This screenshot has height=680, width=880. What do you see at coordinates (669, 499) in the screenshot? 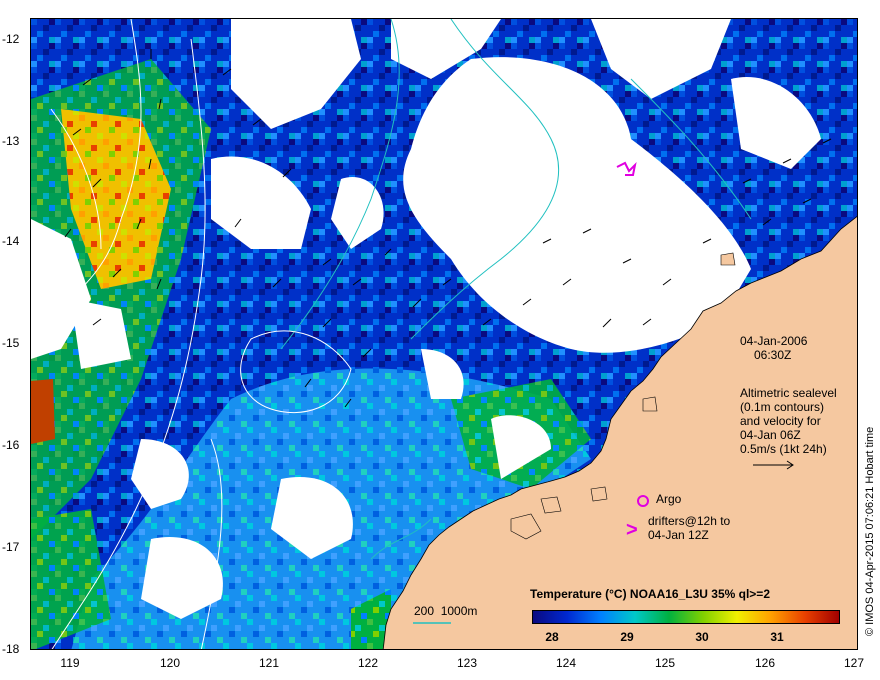
I see `argo-label: Argo` at bounding box center [669, 499].